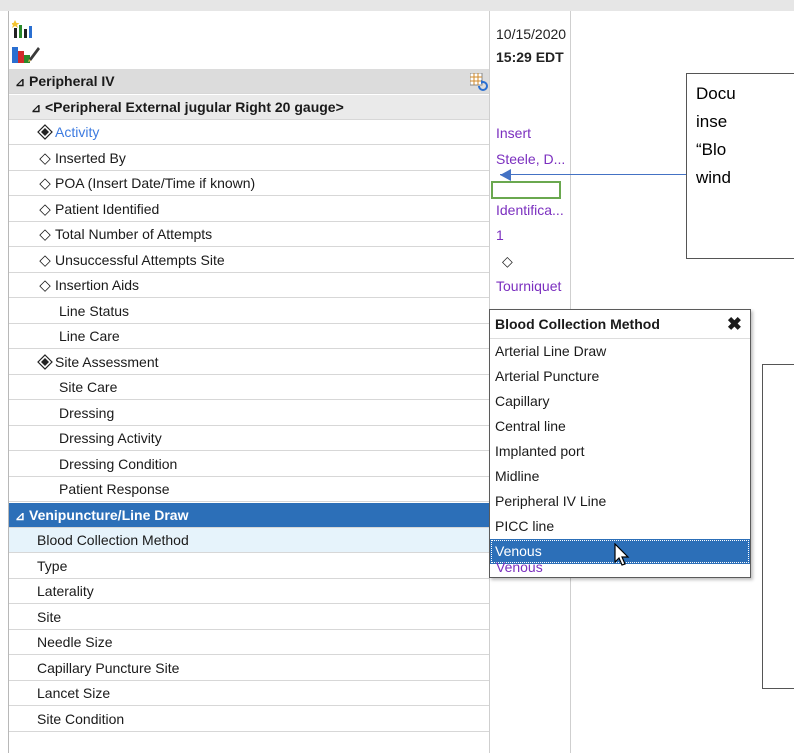 This screenshot has height=753, width=794. What do you see at coordinates (88, 387) in the screenshot?
I see `row-label: Site Care` at bounding box center [88, 387].